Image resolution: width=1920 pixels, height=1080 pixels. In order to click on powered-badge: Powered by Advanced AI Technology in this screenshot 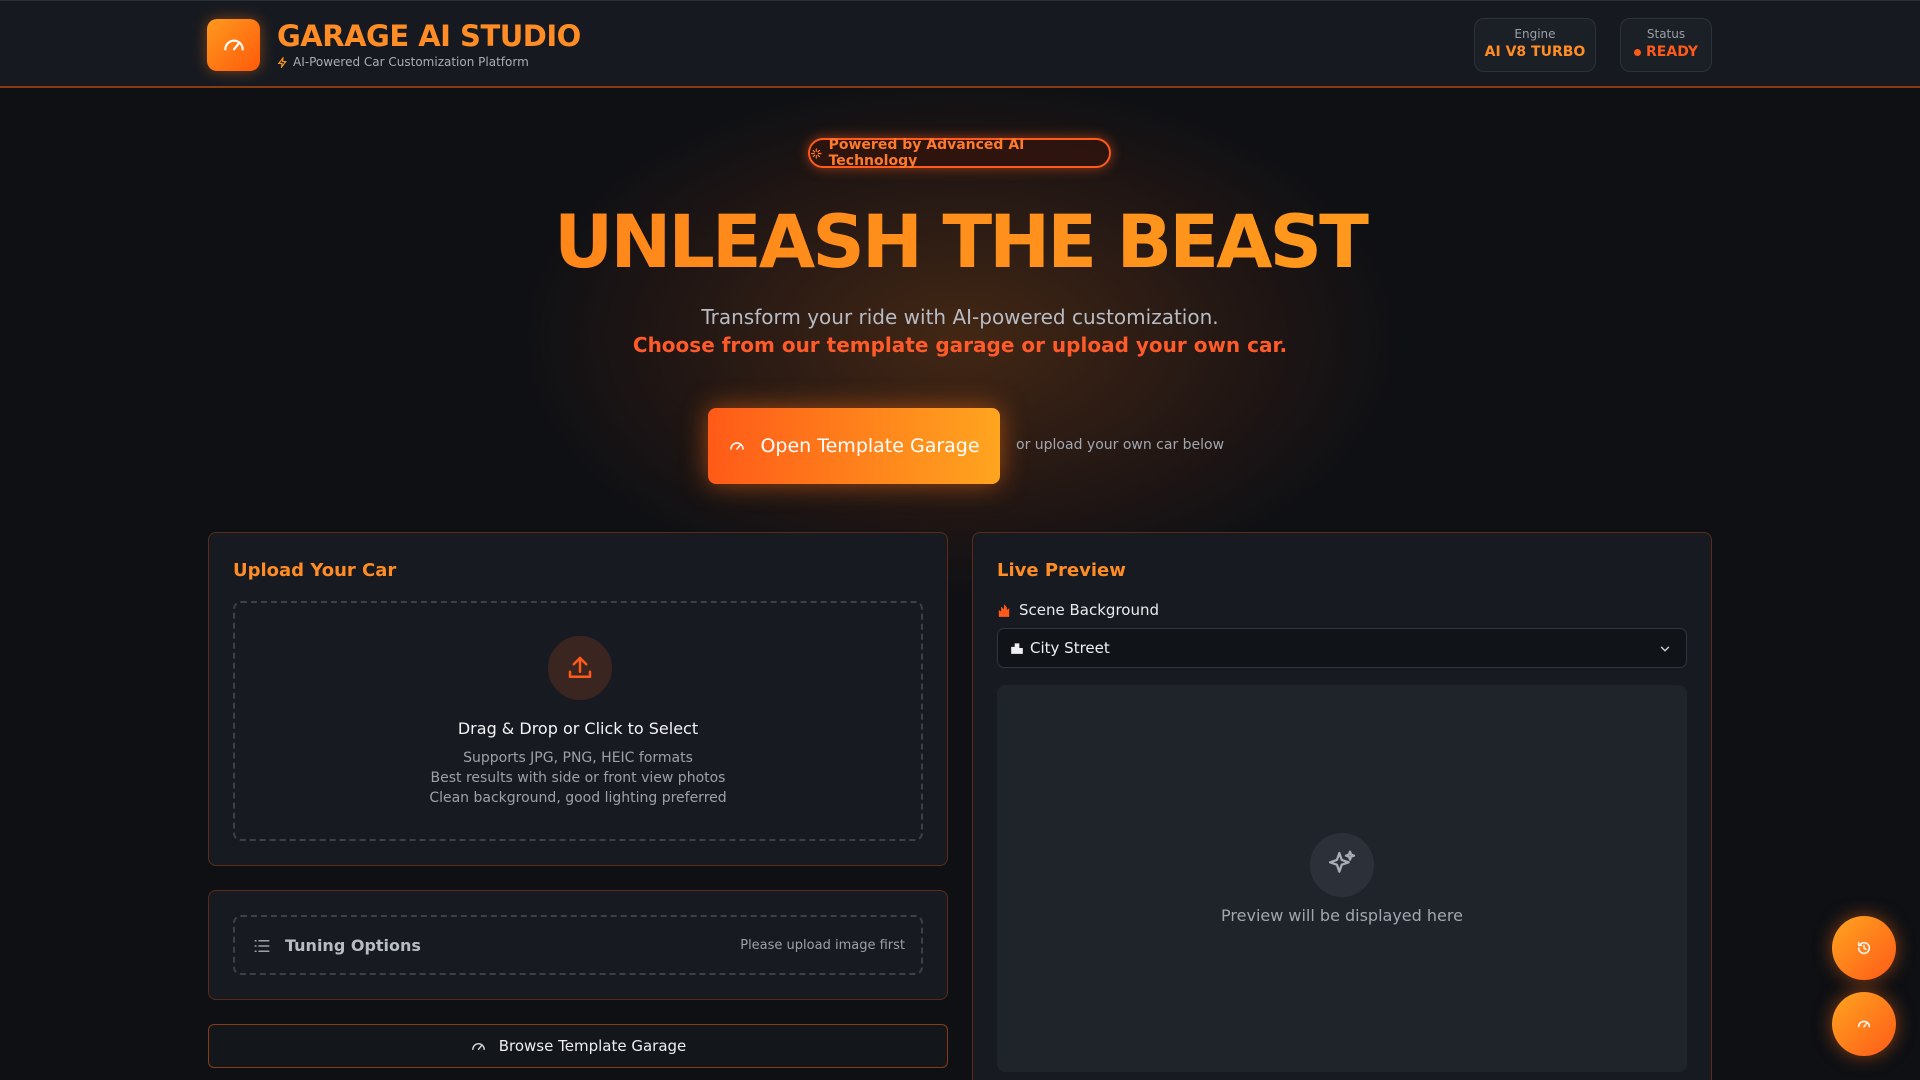, I will do `click(959, 153)`.